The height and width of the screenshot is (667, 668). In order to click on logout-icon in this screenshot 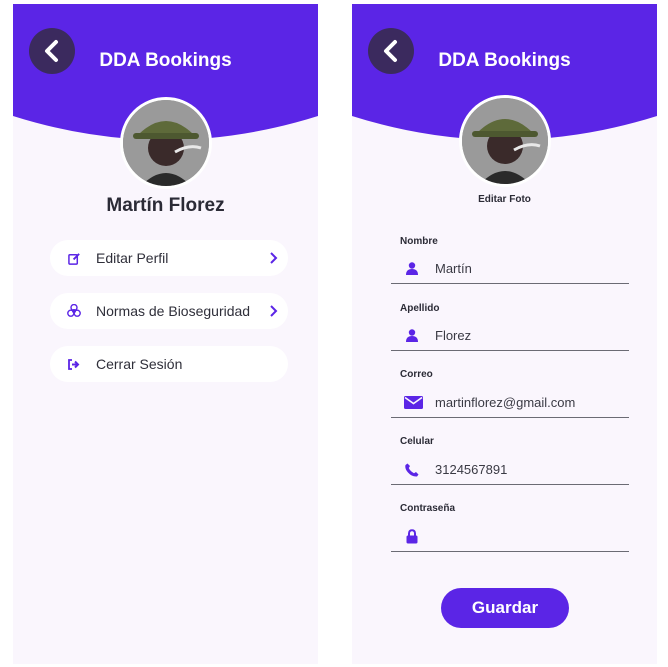, I will do `click(74, 364)`.